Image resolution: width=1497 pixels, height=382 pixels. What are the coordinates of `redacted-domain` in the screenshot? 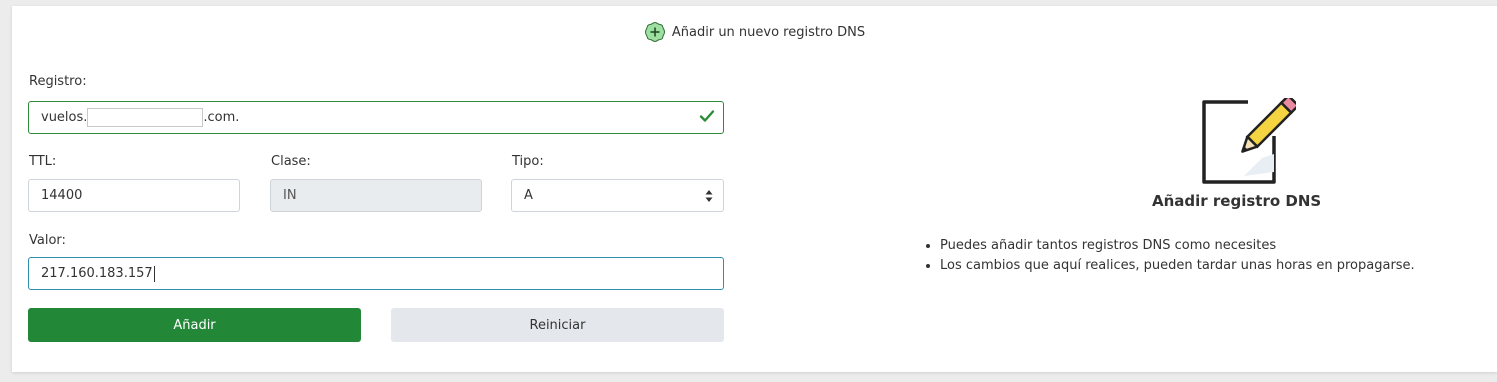 It's located at (145, 117).